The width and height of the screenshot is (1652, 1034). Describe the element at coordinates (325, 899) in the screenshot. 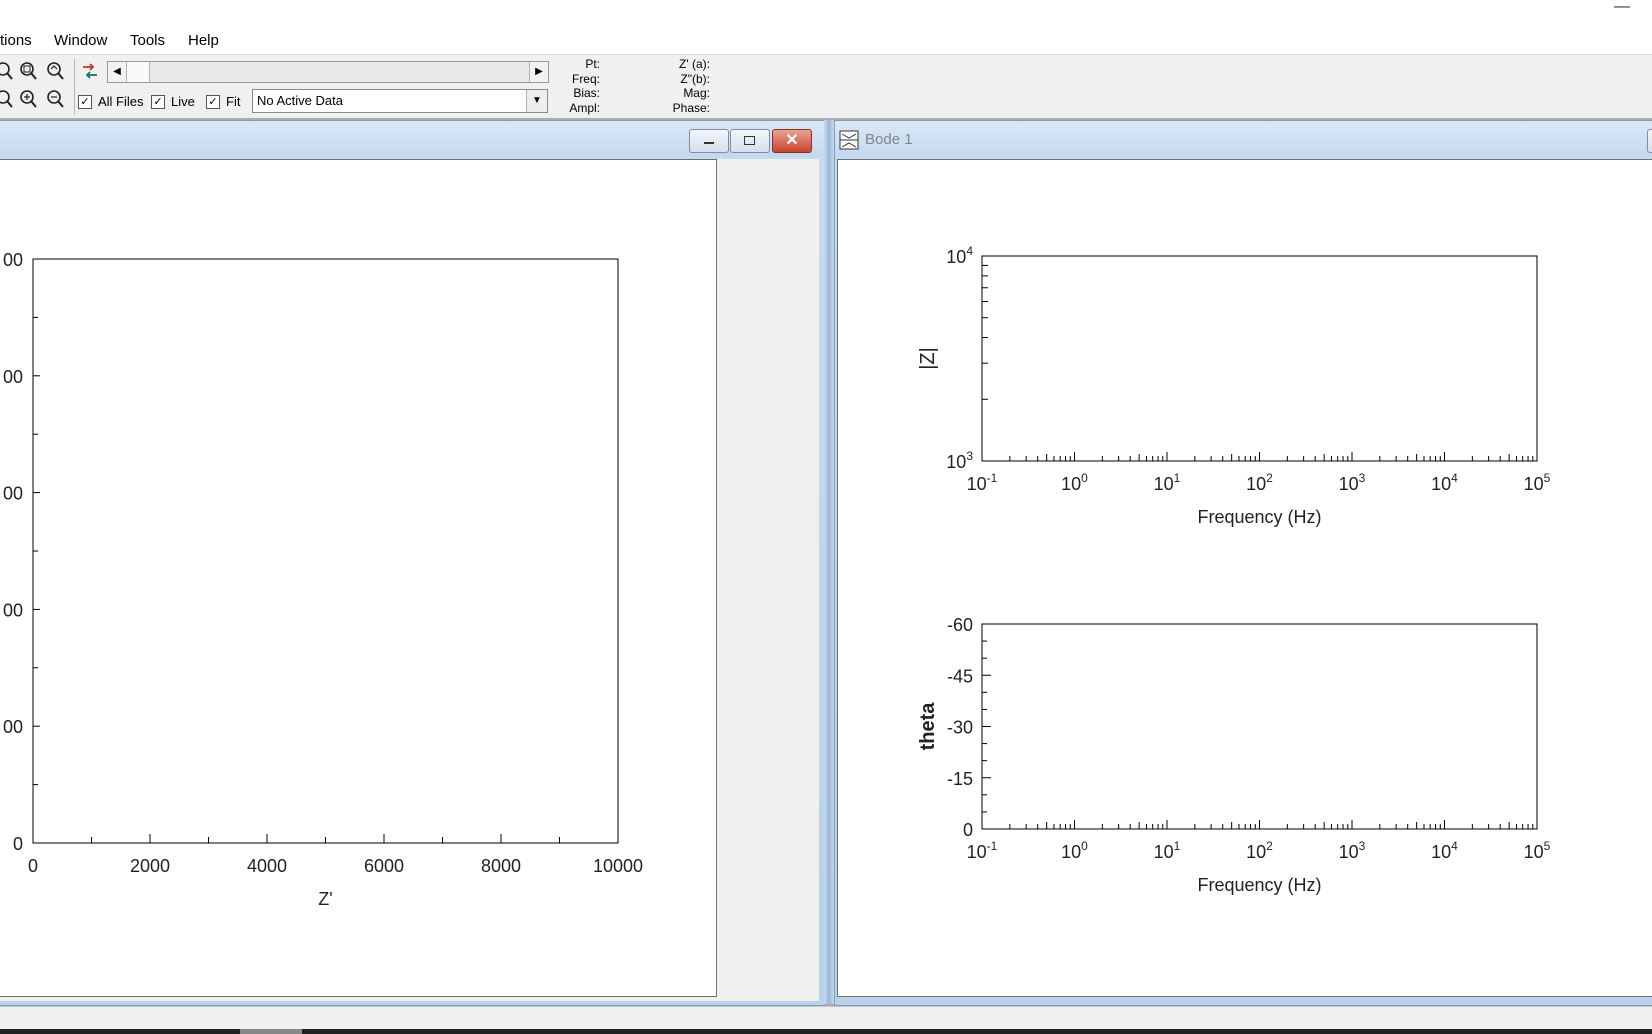

I see `x-axis-label: Z'` at that location.